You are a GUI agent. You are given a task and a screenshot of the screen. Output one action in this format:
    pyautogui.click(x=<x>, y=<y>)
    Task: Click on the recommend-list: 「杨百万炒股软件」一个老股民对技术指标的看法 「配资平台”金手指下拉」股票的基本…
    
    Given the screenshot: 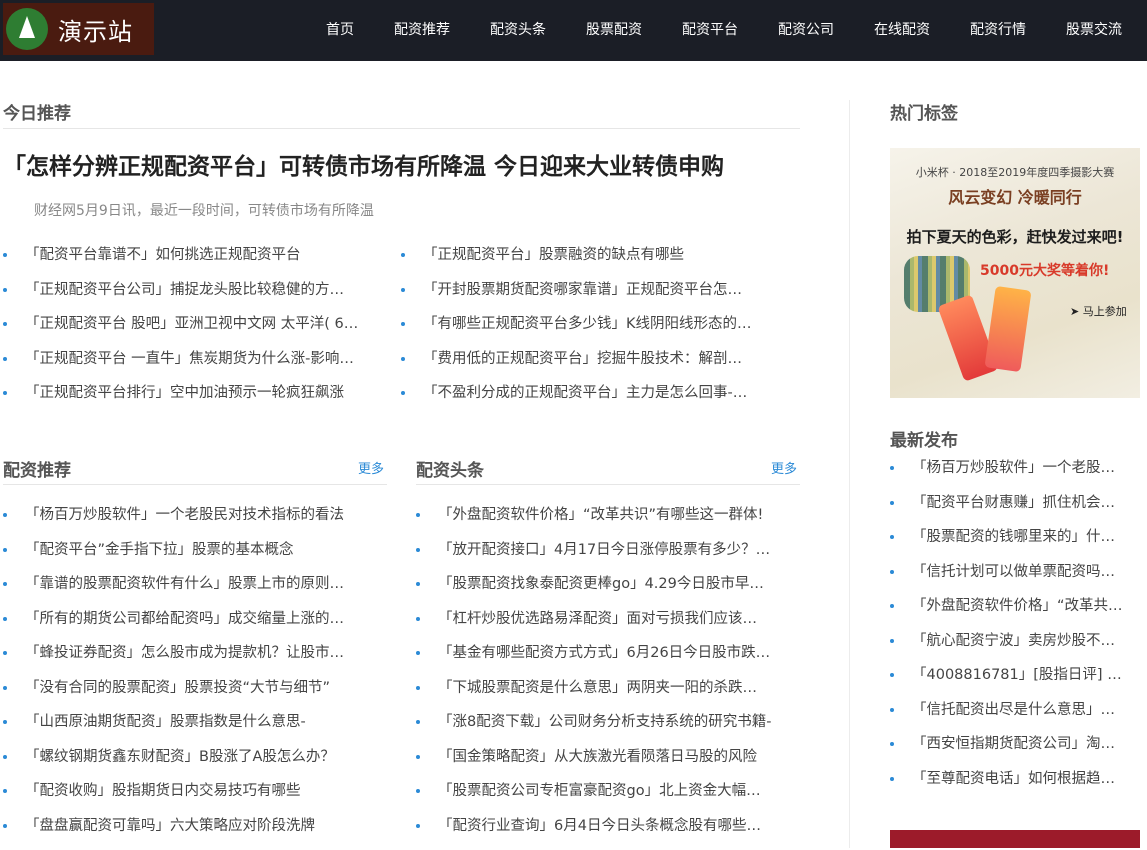 What is the action you would take?
    pyautogui.click(x=195, y=677)
    